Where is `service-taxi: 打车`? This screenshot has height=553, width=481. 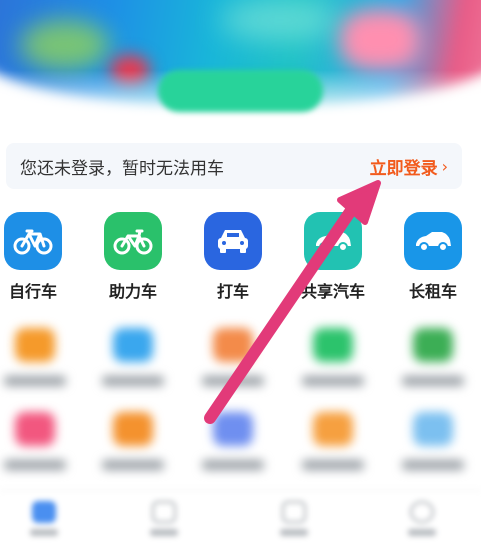
service-taxi: 打车 is located at coordinates (233, 257).